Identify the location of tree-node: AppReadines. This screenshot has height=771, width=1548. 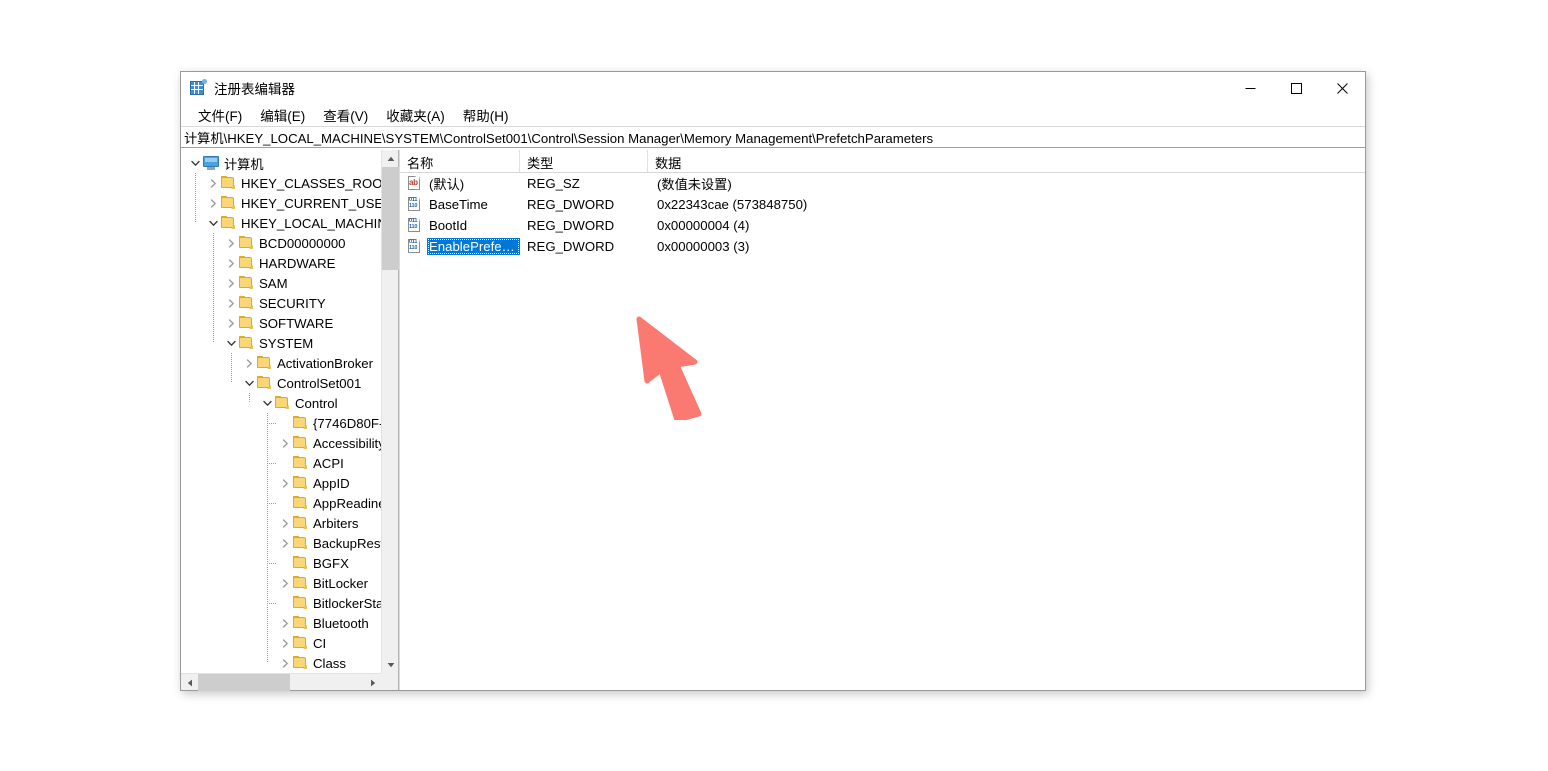
(281, 503).